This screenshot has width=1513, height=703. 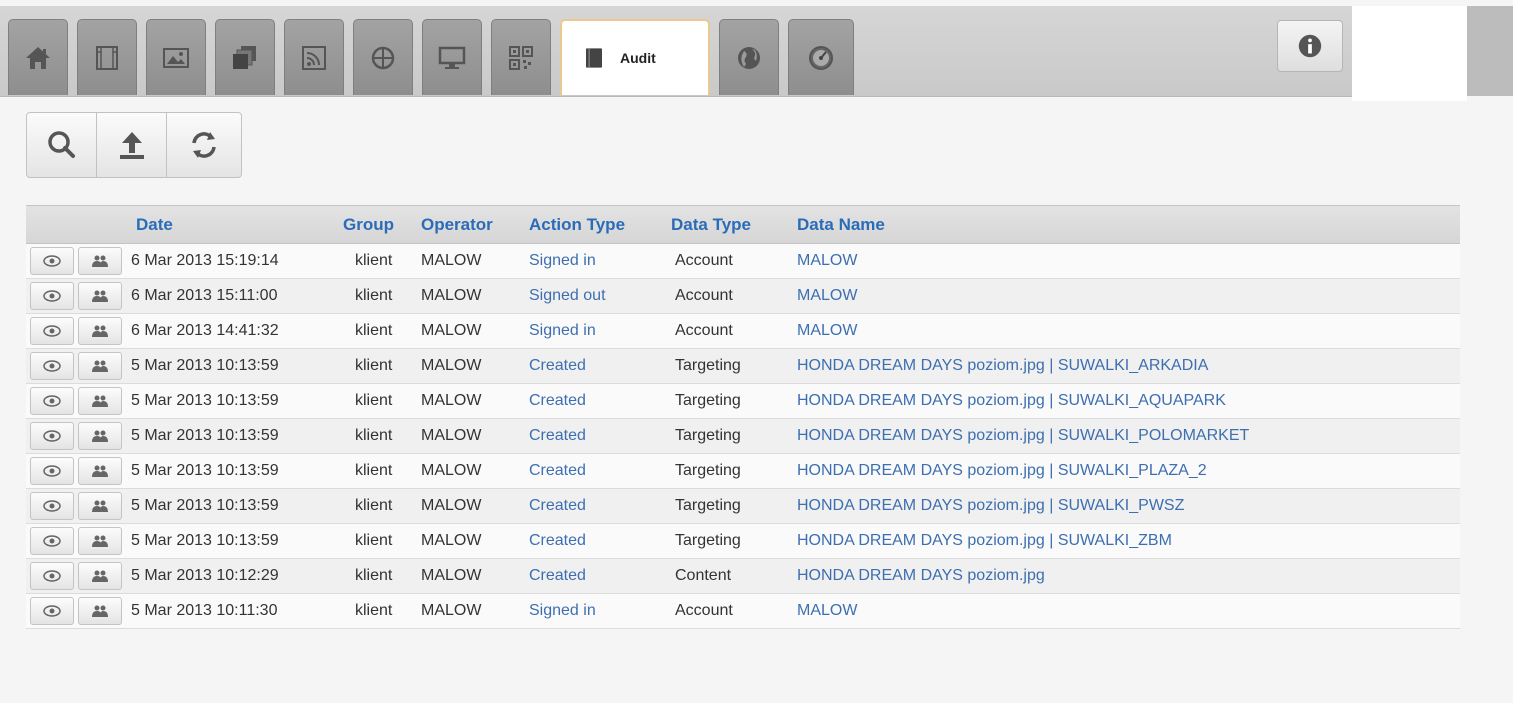 I want to click on column-header-date: Date, so click(x=154, y=225).